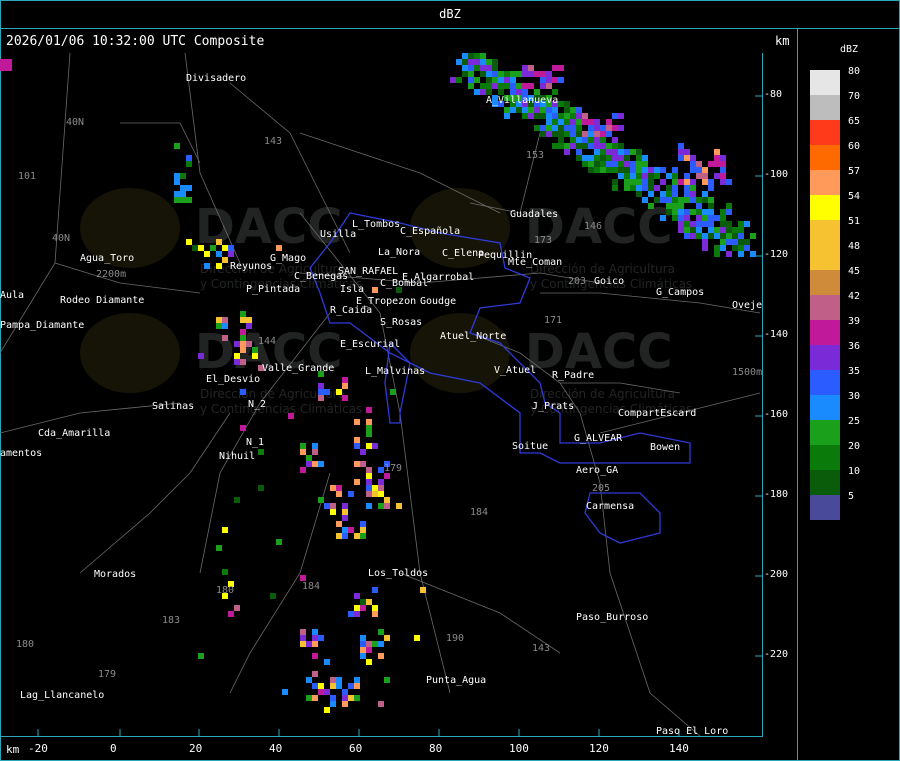 This screenshot has height=761, width=900. Describe the element at coordinates (776, 174) in the screenshot. I see `y-tick-label: -100` at that location.